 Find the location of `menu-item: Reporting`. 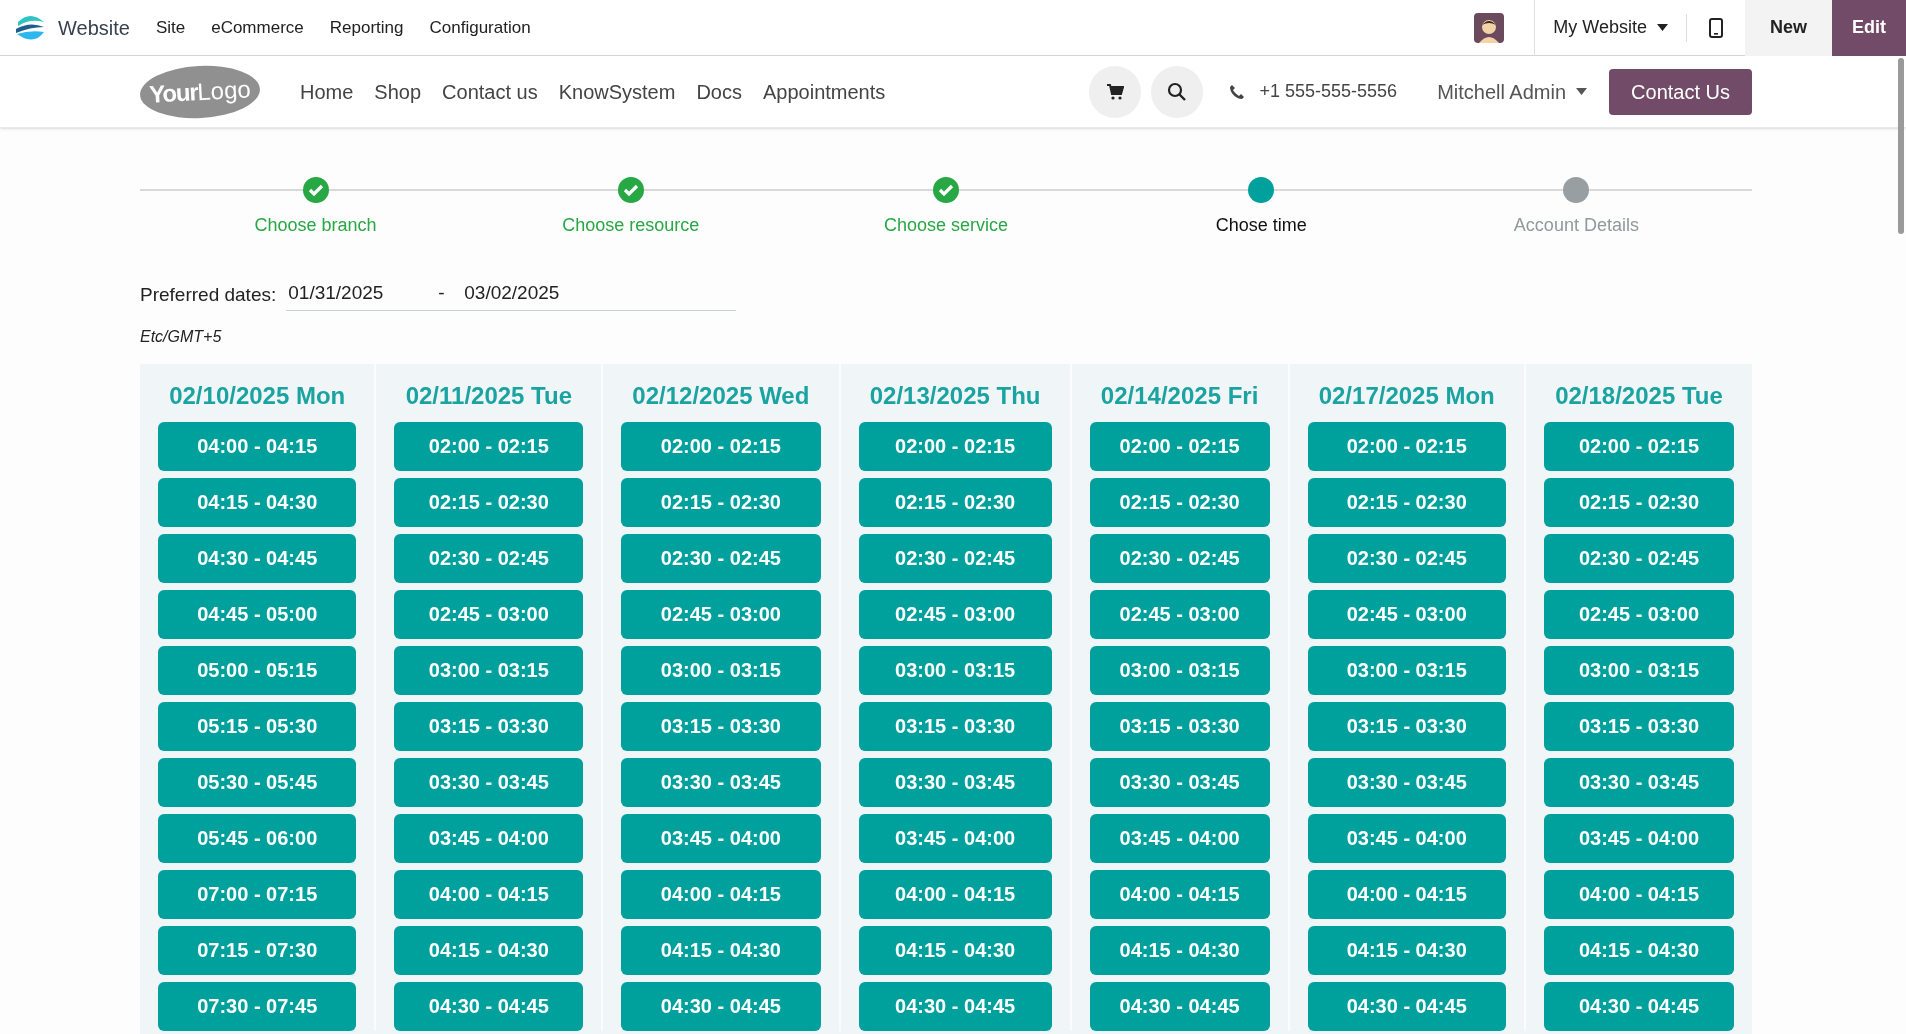

menu-item: Reporting is located at coordinates (366, 27).